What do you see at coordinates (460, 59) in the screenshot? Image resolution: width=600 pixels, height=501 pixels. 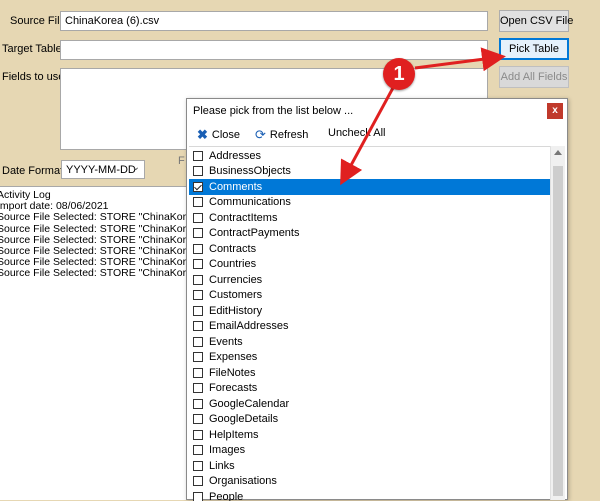 I see `arrow-to-pick-table` at bounding box center [460, 59].